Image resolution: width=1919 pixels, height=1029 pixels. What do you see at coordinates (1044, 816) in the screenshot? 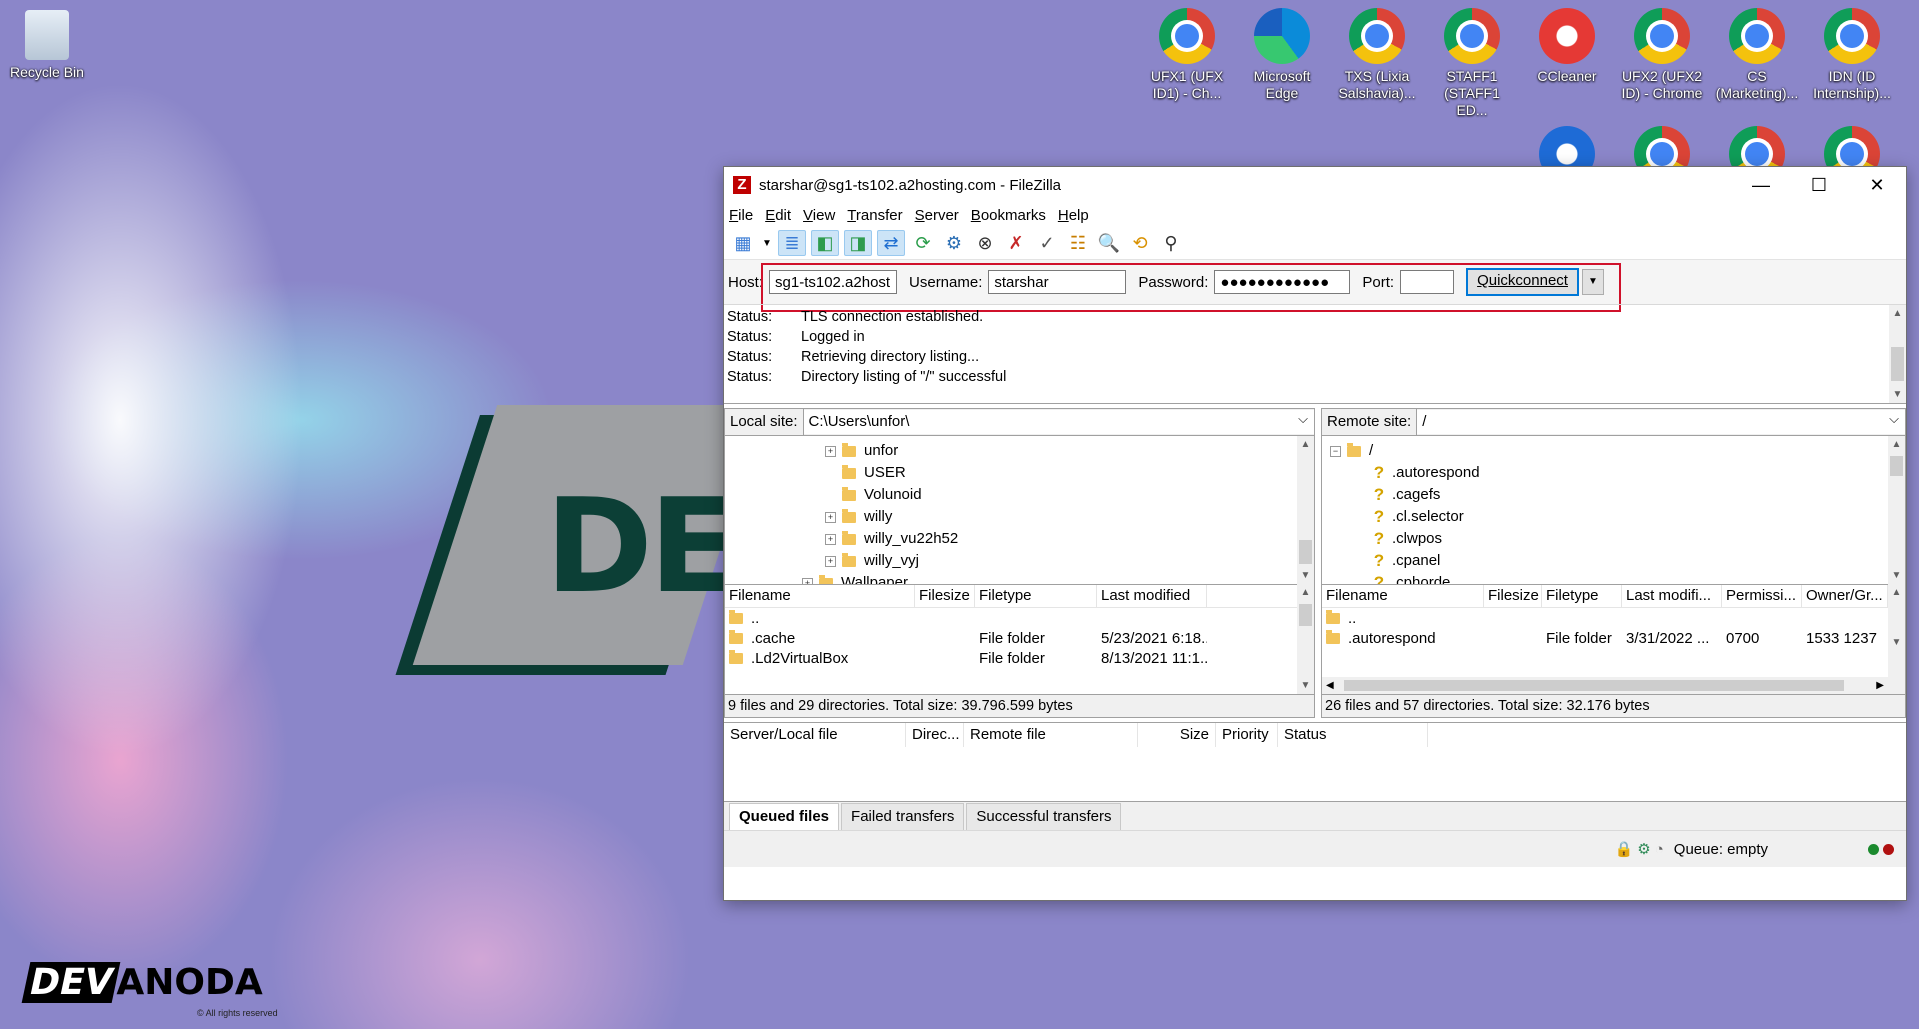
I see `tab-successful-transfers: Successful transfers` at bounding box center [1044, 816].